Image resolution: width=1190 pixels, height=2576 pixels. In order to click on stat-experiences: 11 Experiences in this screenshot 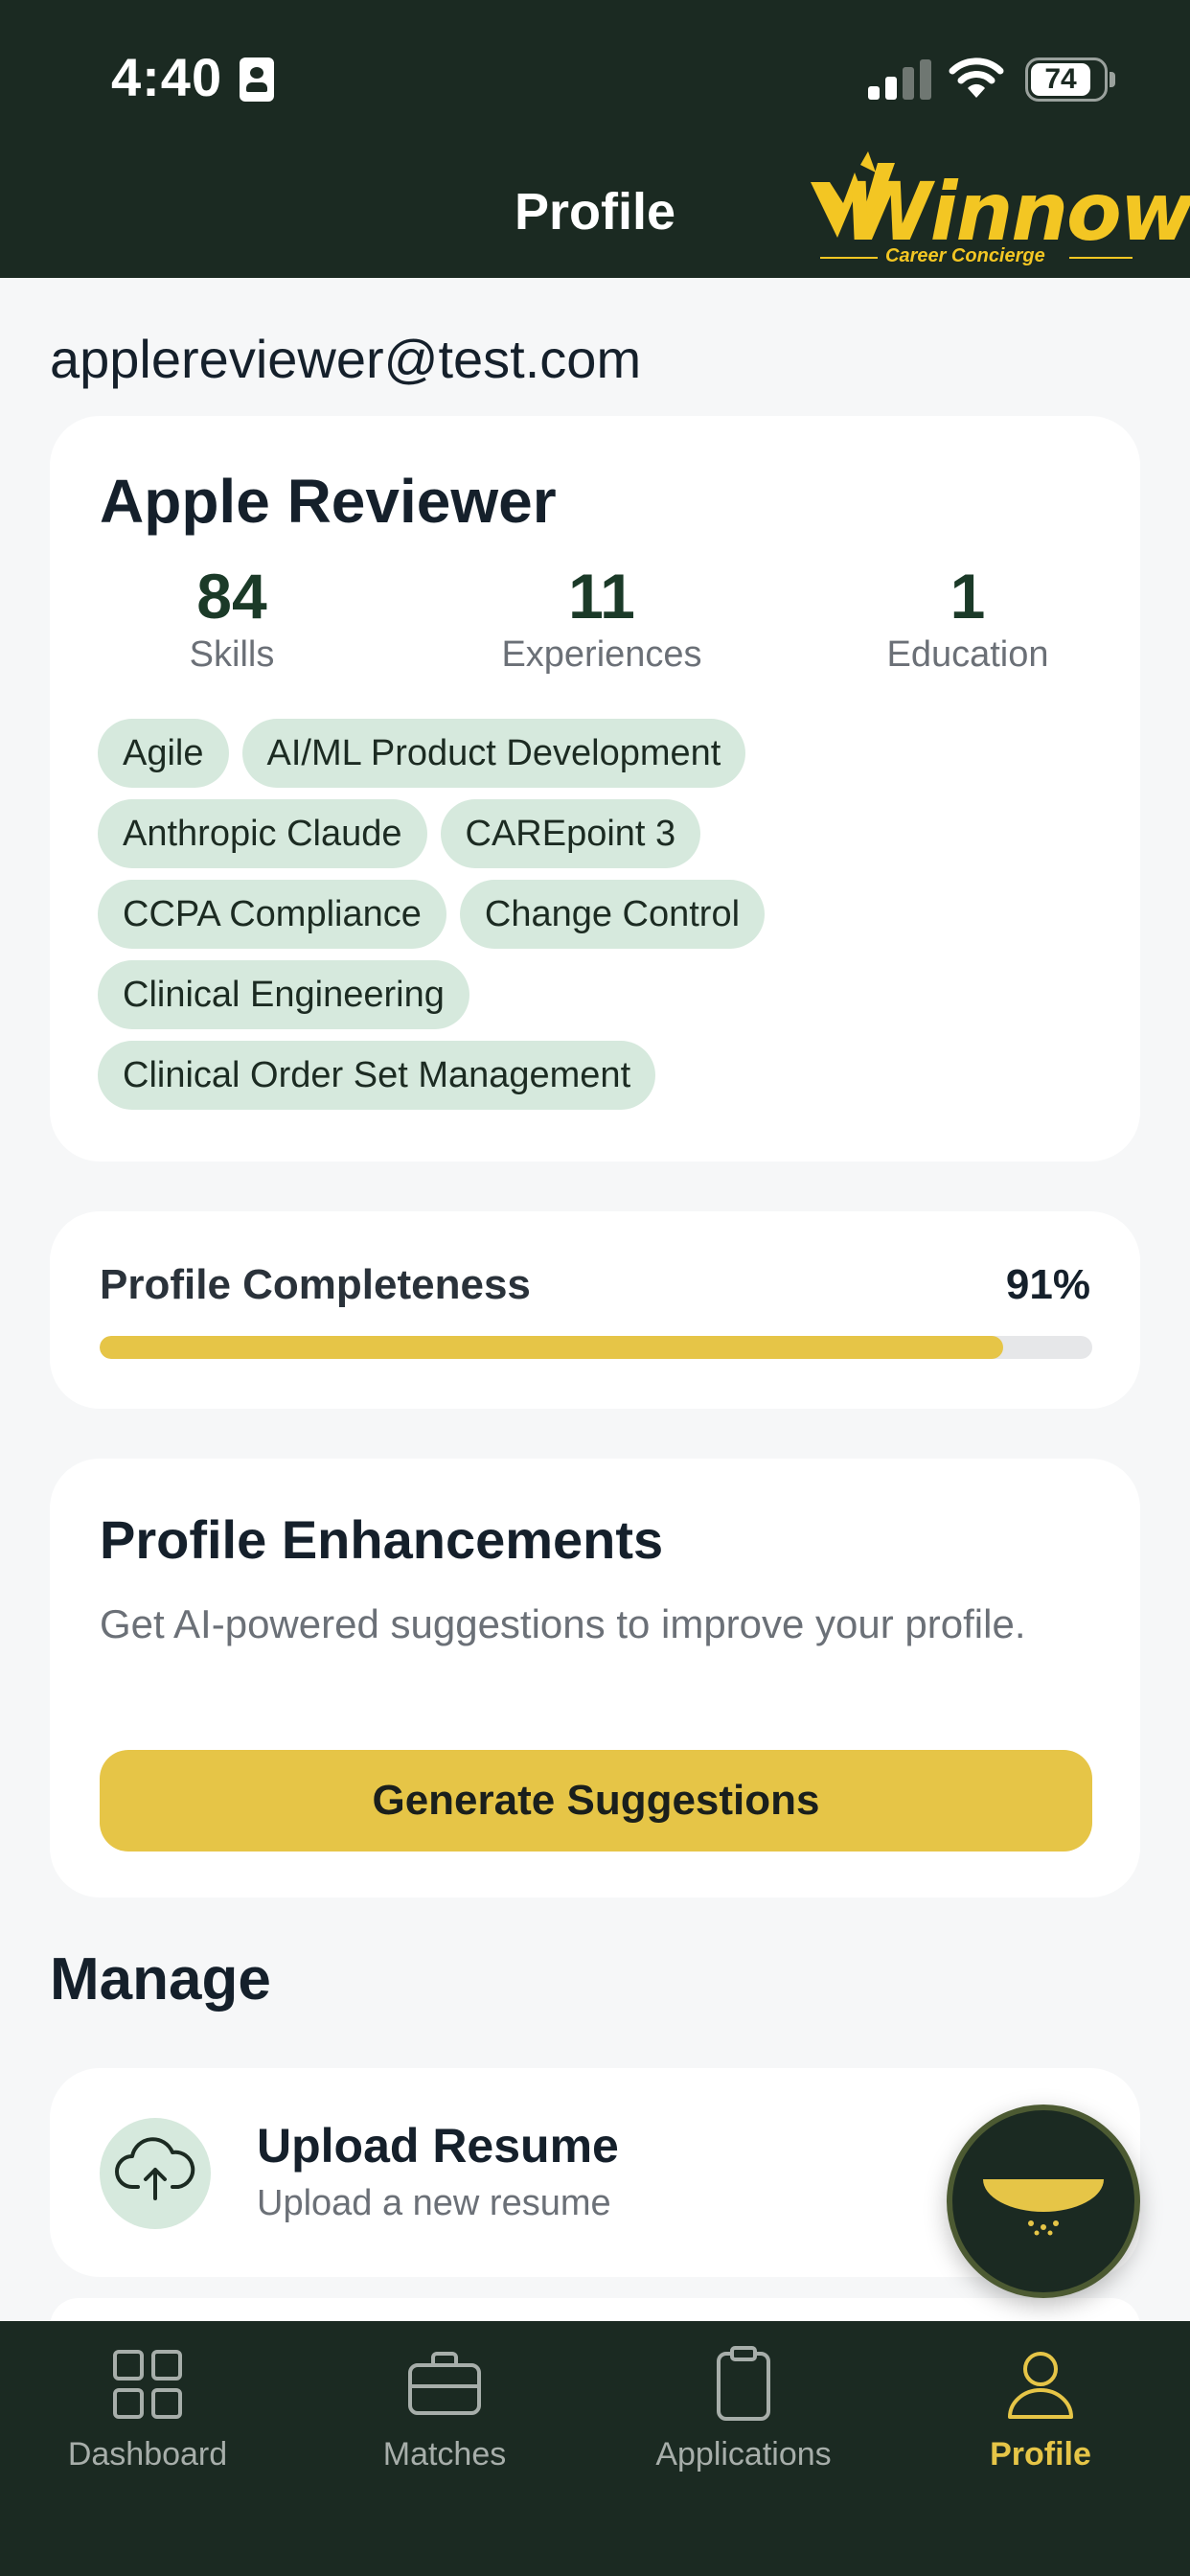, I will do `click(602, 618)`.